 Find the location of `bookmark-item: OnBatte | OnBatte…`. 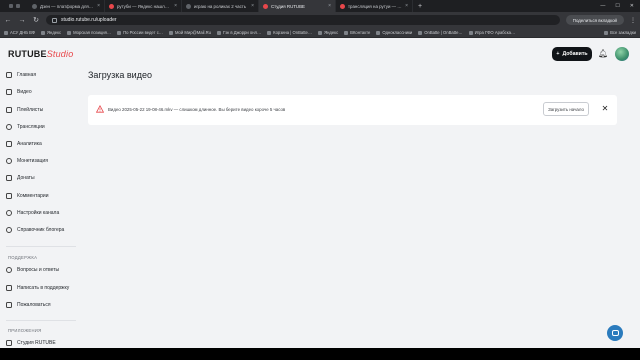

bookmark-item: OnBatte | OnBatte… is located at coordinates (440, 32).